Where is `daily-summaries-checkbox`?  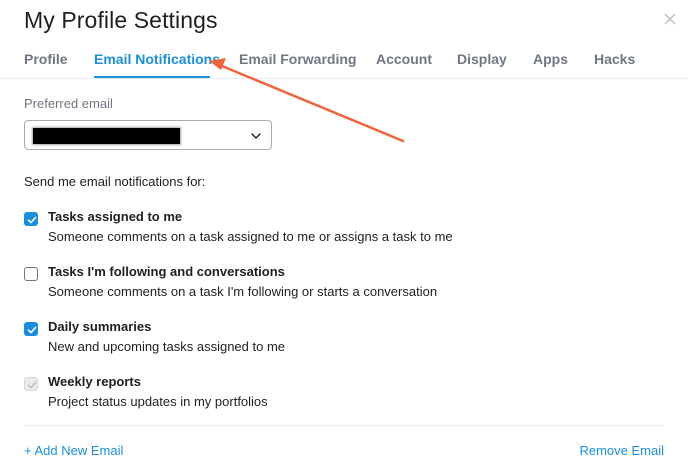 daily-summaries-checkbox is located at coordinates (31, 329).